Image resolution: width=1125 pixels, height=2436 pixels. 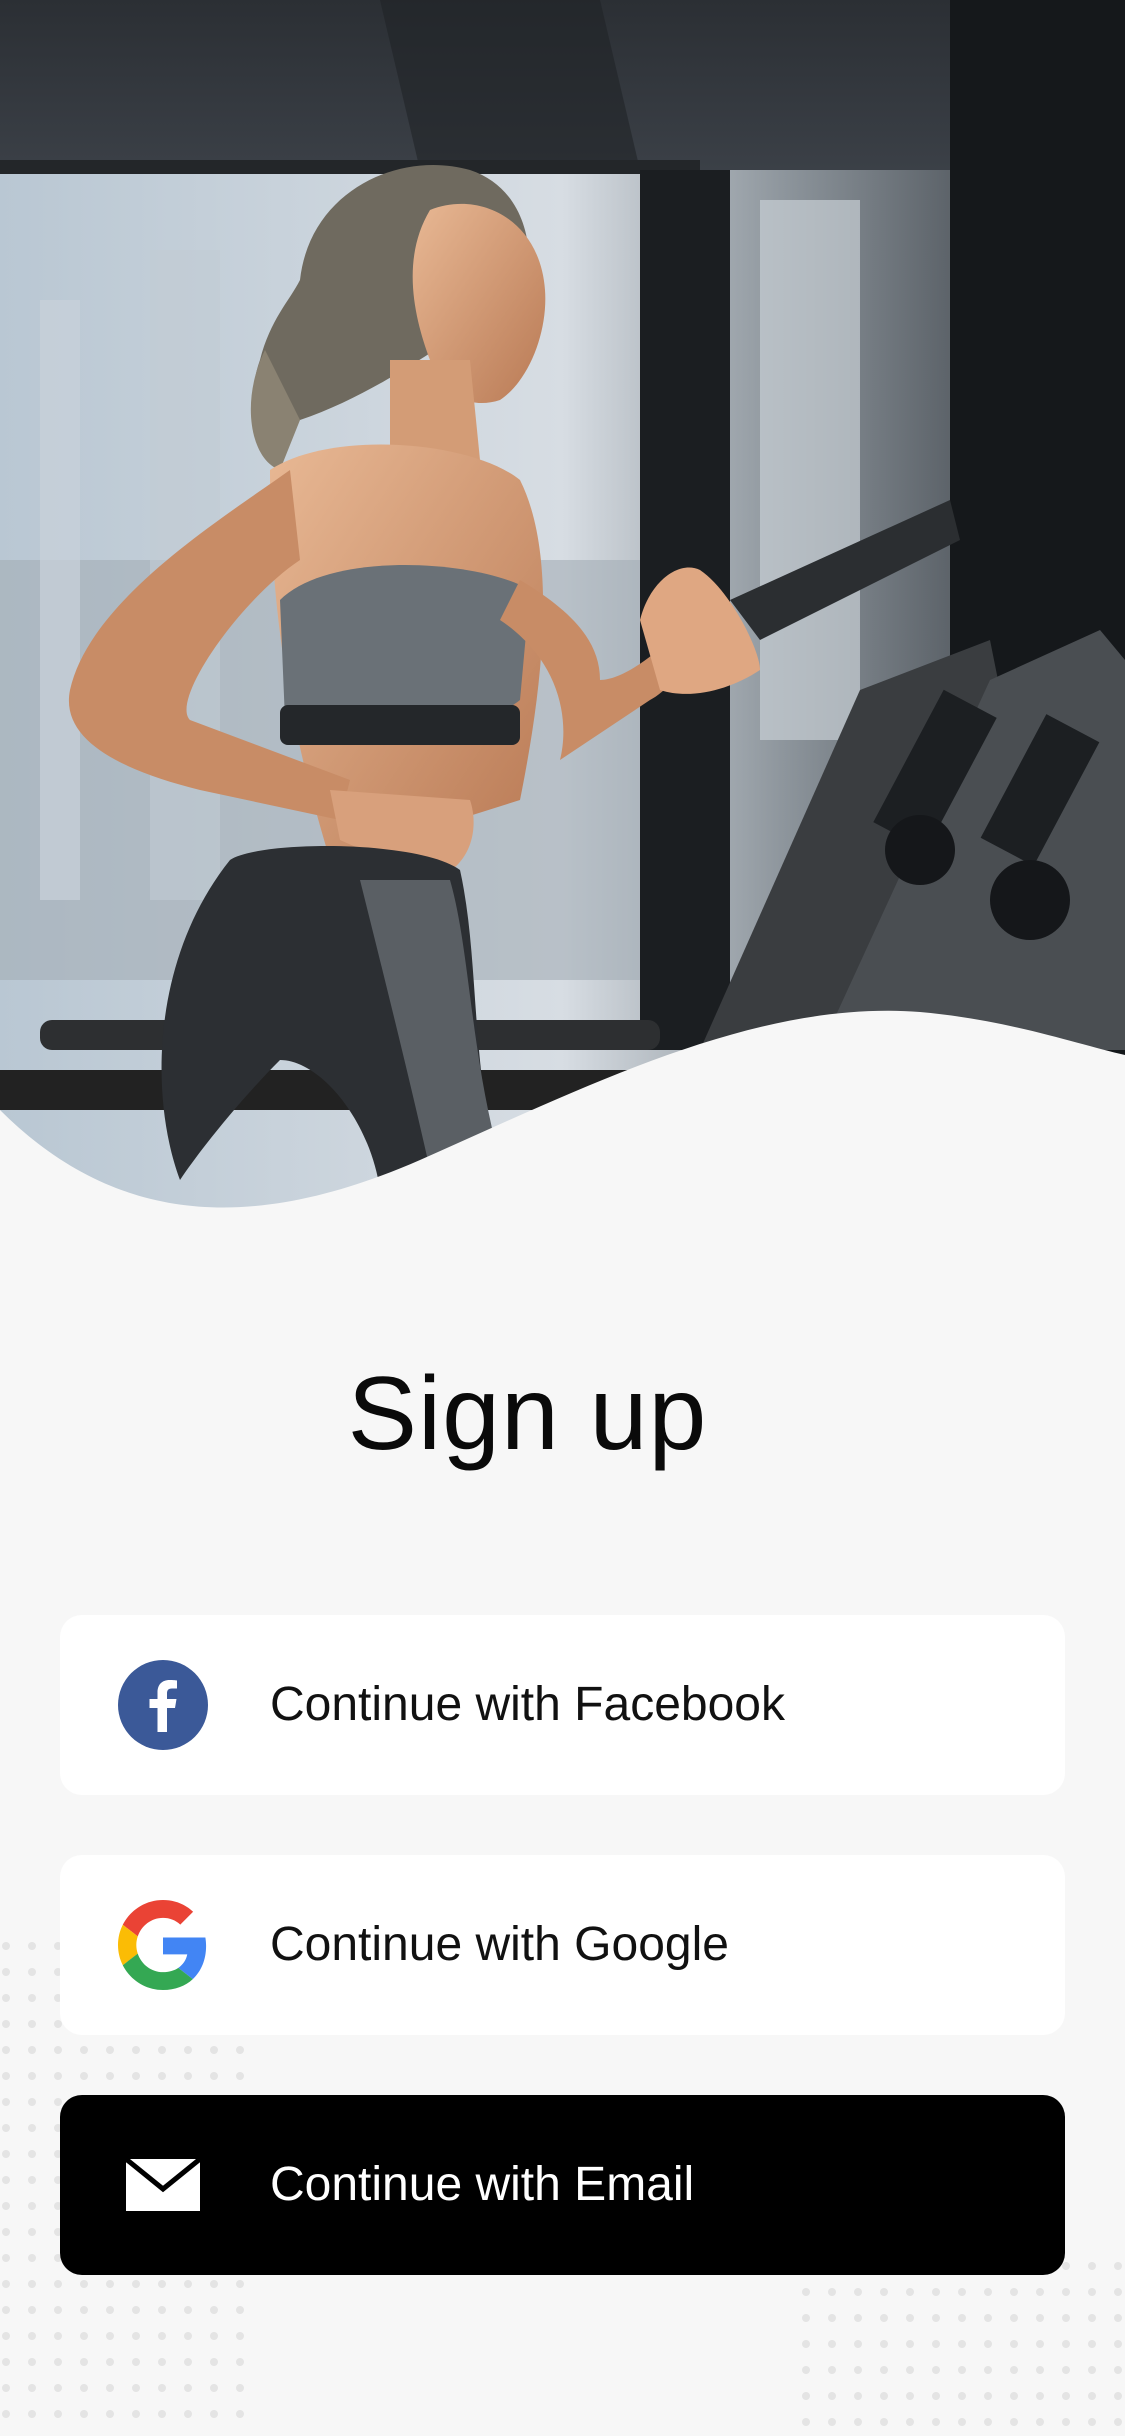 I want to click on page-title: Sign up, so click(x=527, y=1414).